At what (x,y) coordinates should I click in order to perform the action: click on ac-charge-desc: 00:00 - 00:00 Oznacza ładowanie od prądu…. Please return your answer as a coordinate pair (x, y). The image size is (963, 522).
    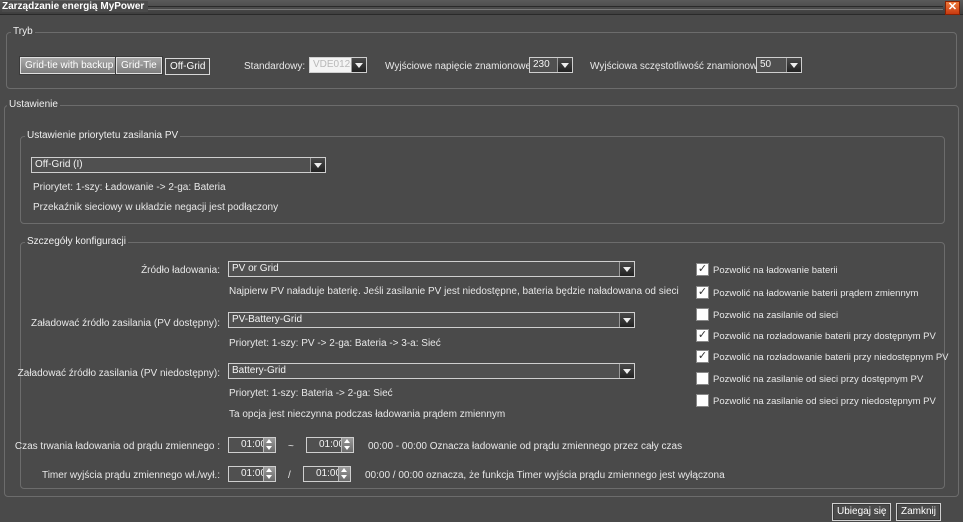
    Looking at the image, I should click on (525, 446).